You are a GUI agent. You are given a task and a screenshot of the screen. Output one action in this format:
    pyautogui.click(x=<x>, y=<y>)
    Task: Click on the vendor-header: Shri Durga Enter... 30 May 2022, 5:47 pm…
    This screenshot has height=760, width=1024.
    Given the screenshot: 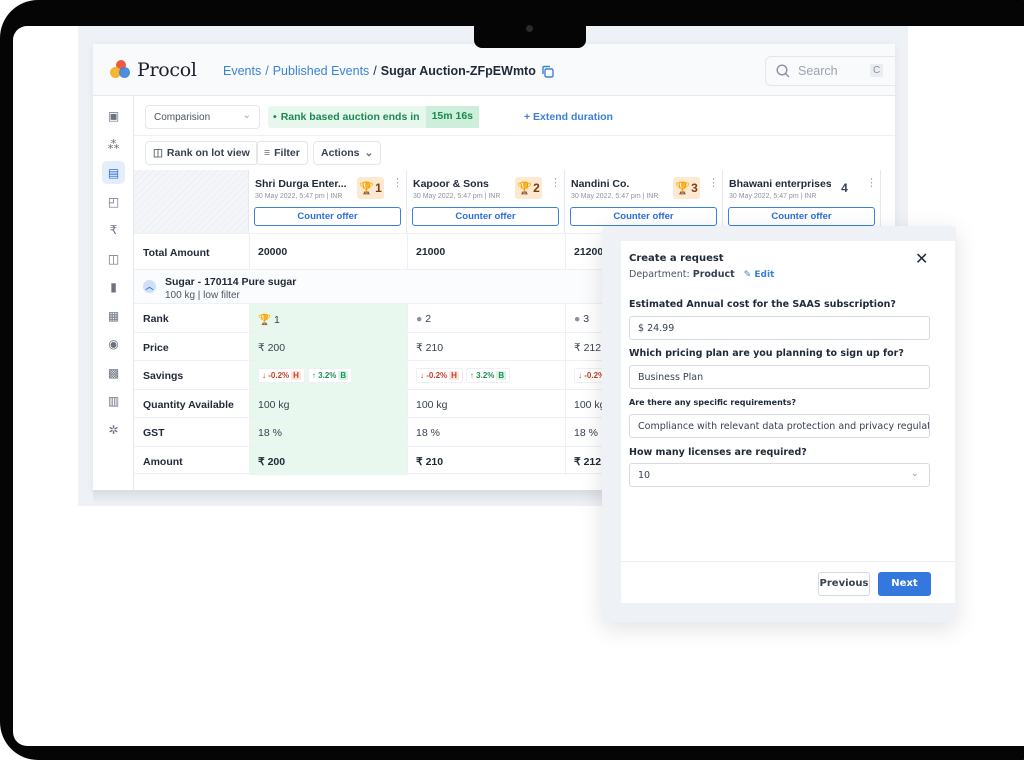 What is the action you would take?
    pyautogui.click(x=328, y=201)
    